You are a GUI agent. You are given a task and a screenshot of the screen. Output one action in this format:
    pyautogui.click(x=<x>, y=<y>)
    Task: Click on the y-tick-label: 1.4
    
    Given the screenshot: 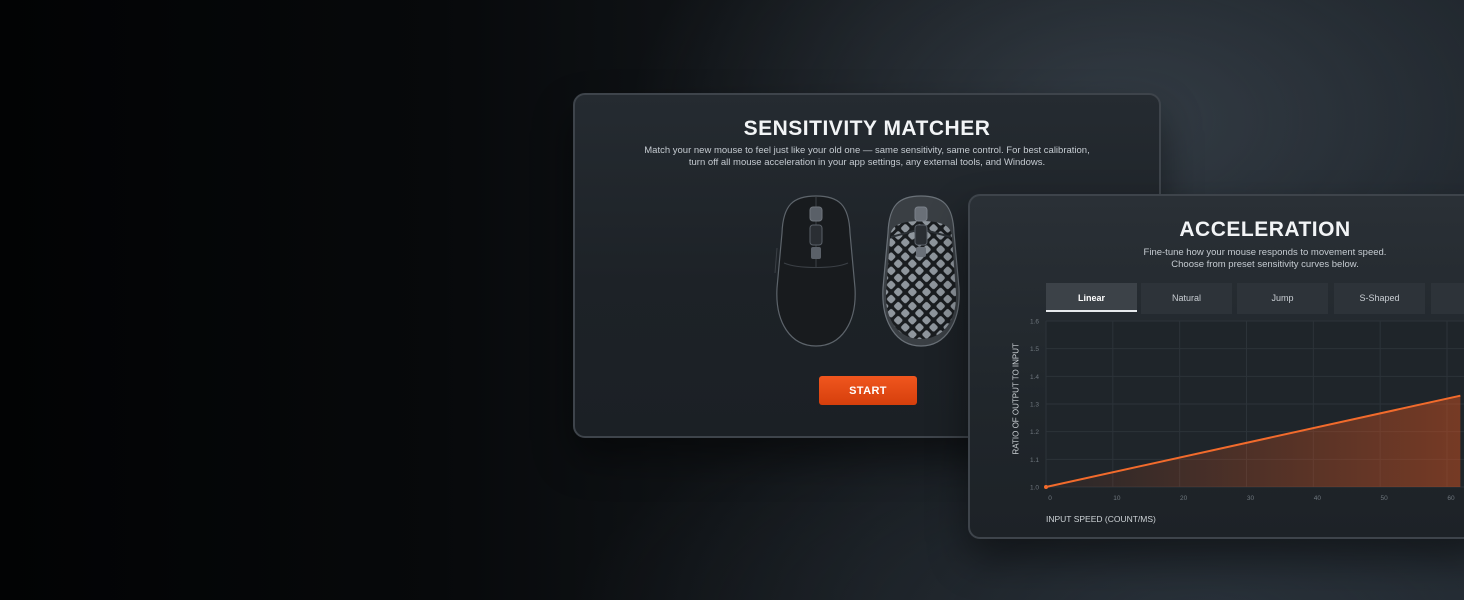 What is the action you would take?
    pyautogui.click(x=1034, y=377)
    